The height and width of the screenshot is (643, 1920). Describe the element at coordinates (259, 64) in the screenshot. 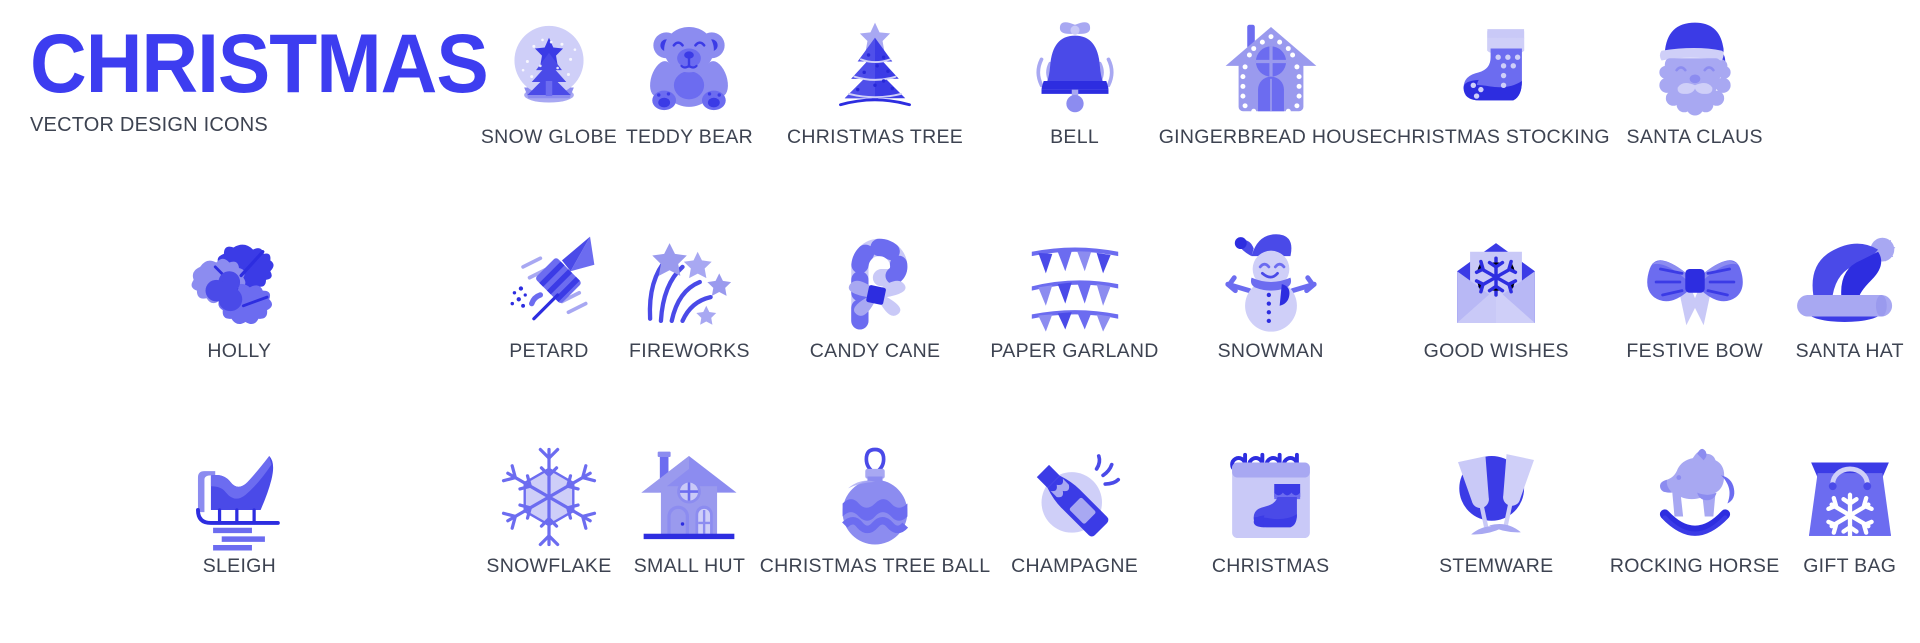

I see `page-title: CHRISTMAS` at that location.